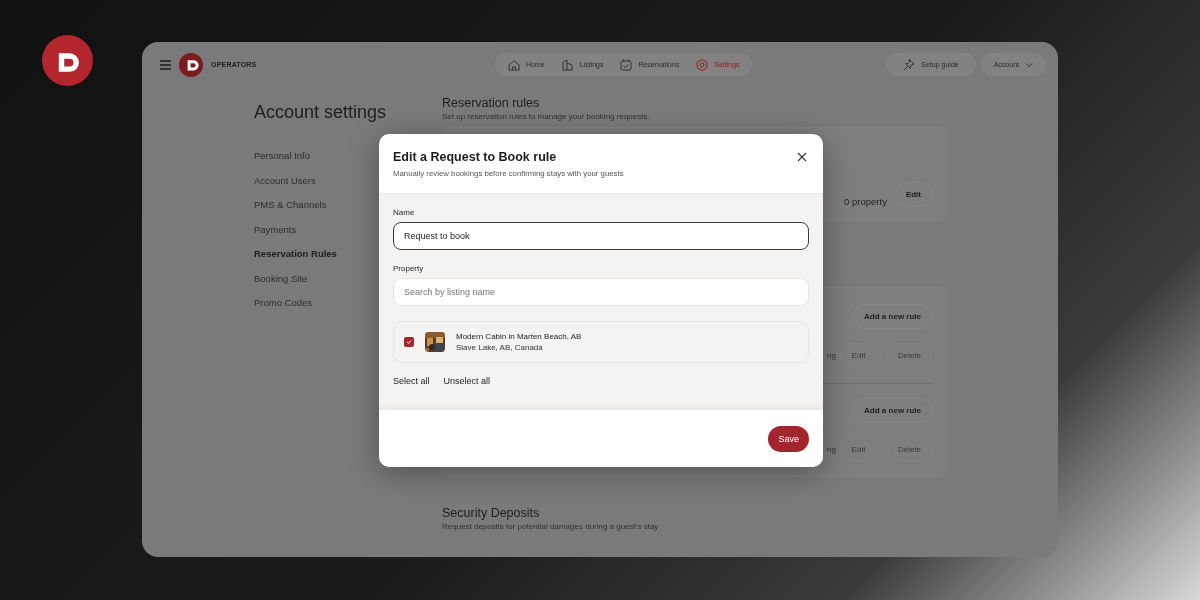 Image resolution: width=1200 pixels, height=600 pixels. I want to click on check-icon, so click(409, 342).